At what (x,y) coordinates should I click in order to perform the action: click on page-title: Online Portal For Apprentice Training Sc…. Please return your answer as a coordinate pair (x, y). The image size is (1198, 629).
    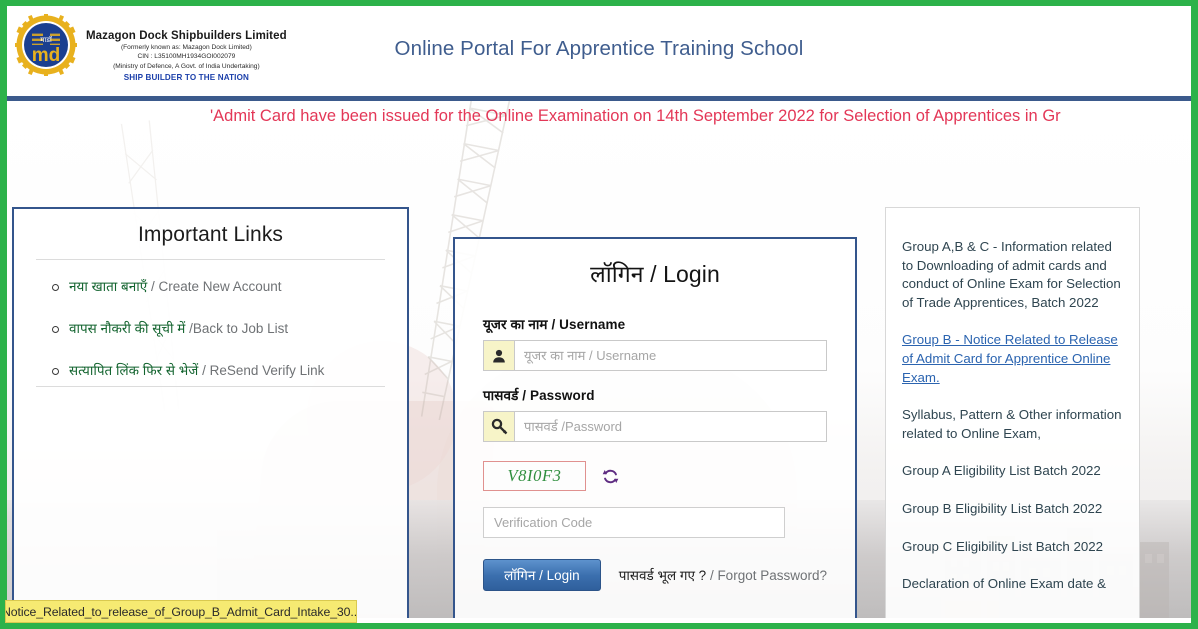
    Looking at the image, I should click on (599, 48).